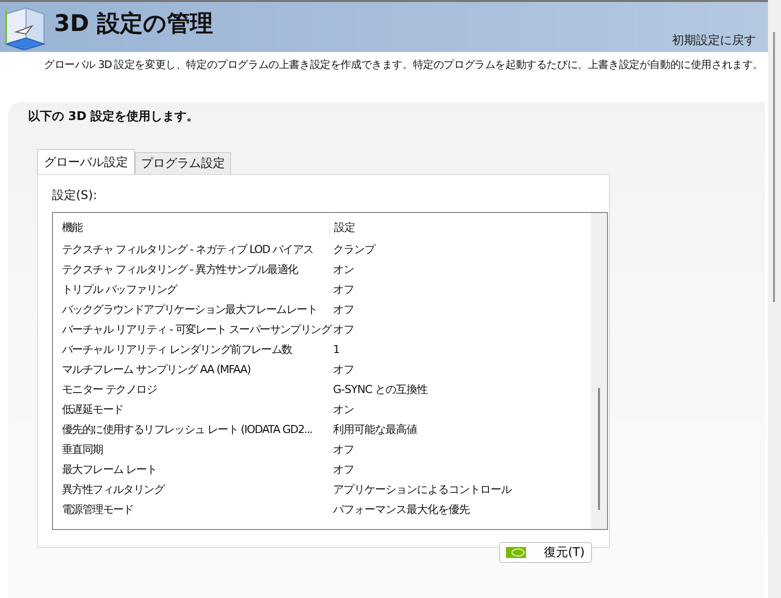  Describe the element at coordinates (334, 349) in the screenshot. I see `setting-value-cell: 1` at that location.